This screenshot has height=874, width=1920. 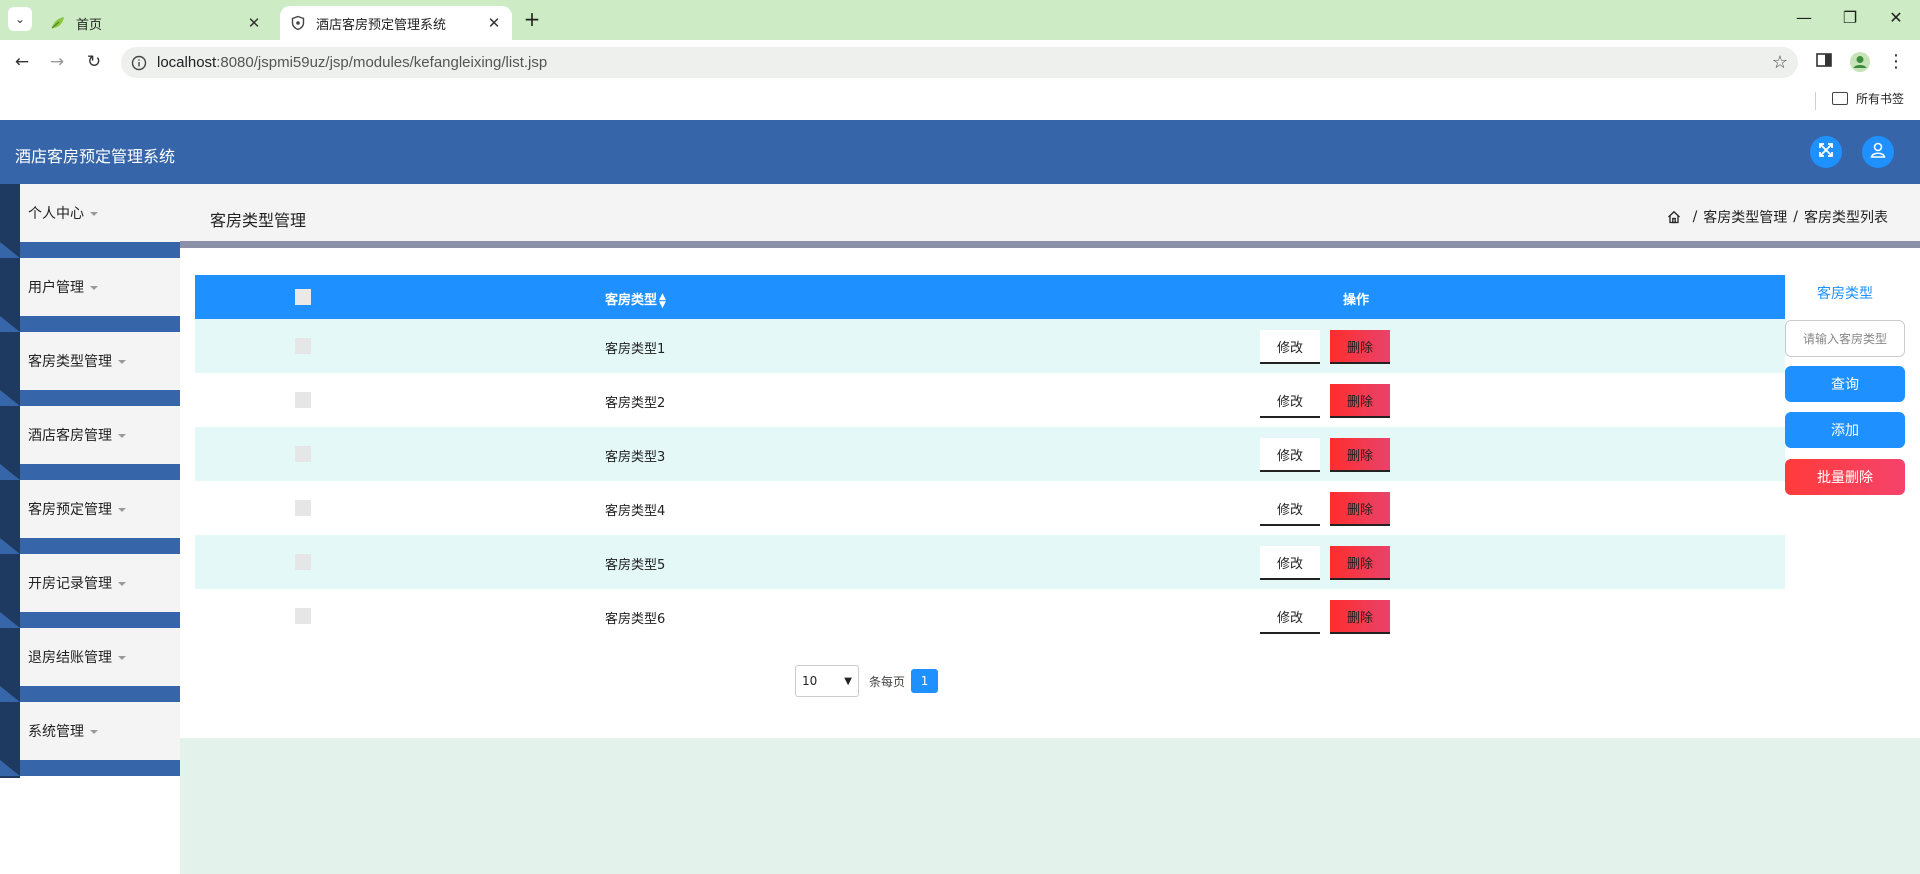 I want to click on column-header-op: 操作, so click(x=1356, y=300).